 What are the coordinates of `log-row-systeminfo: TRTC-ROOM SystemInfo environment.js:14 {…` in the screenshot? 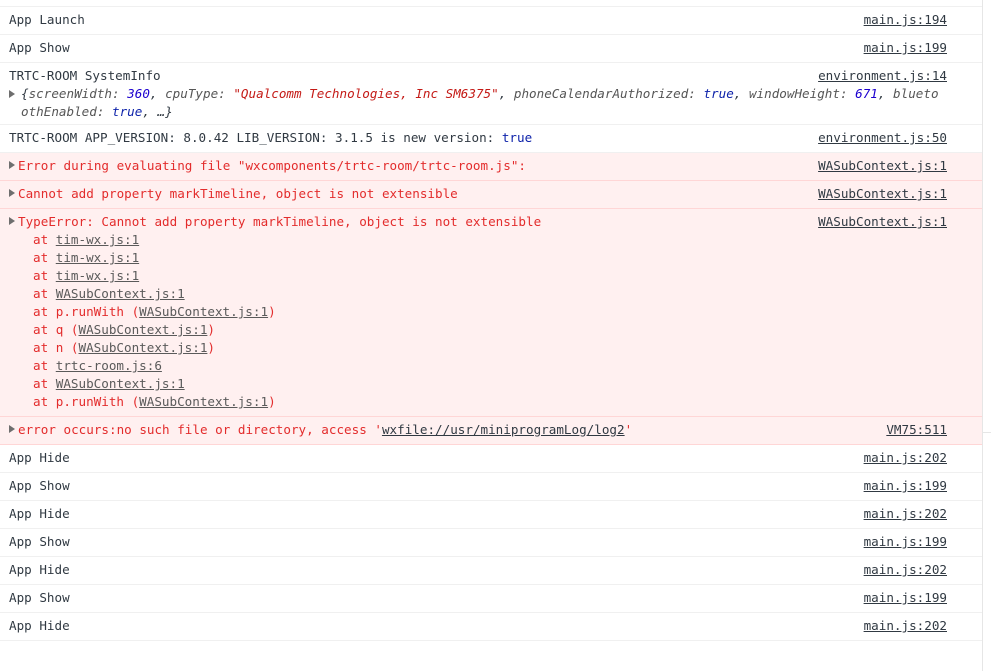 It's located at (491, 94).